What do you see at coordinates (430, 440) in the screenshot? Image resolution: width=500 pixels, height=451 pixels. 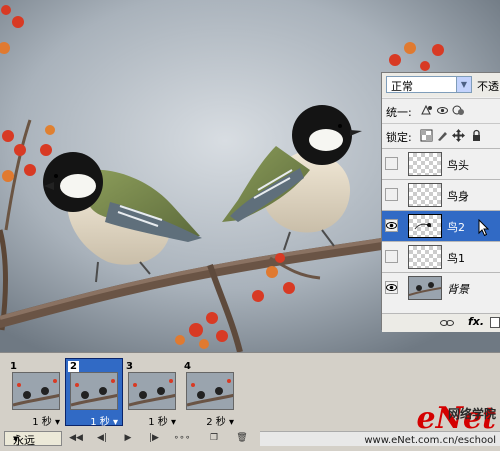 I see `watermark-url: www.eNet.com.cn/eschool` at bounding box center [430, 440].